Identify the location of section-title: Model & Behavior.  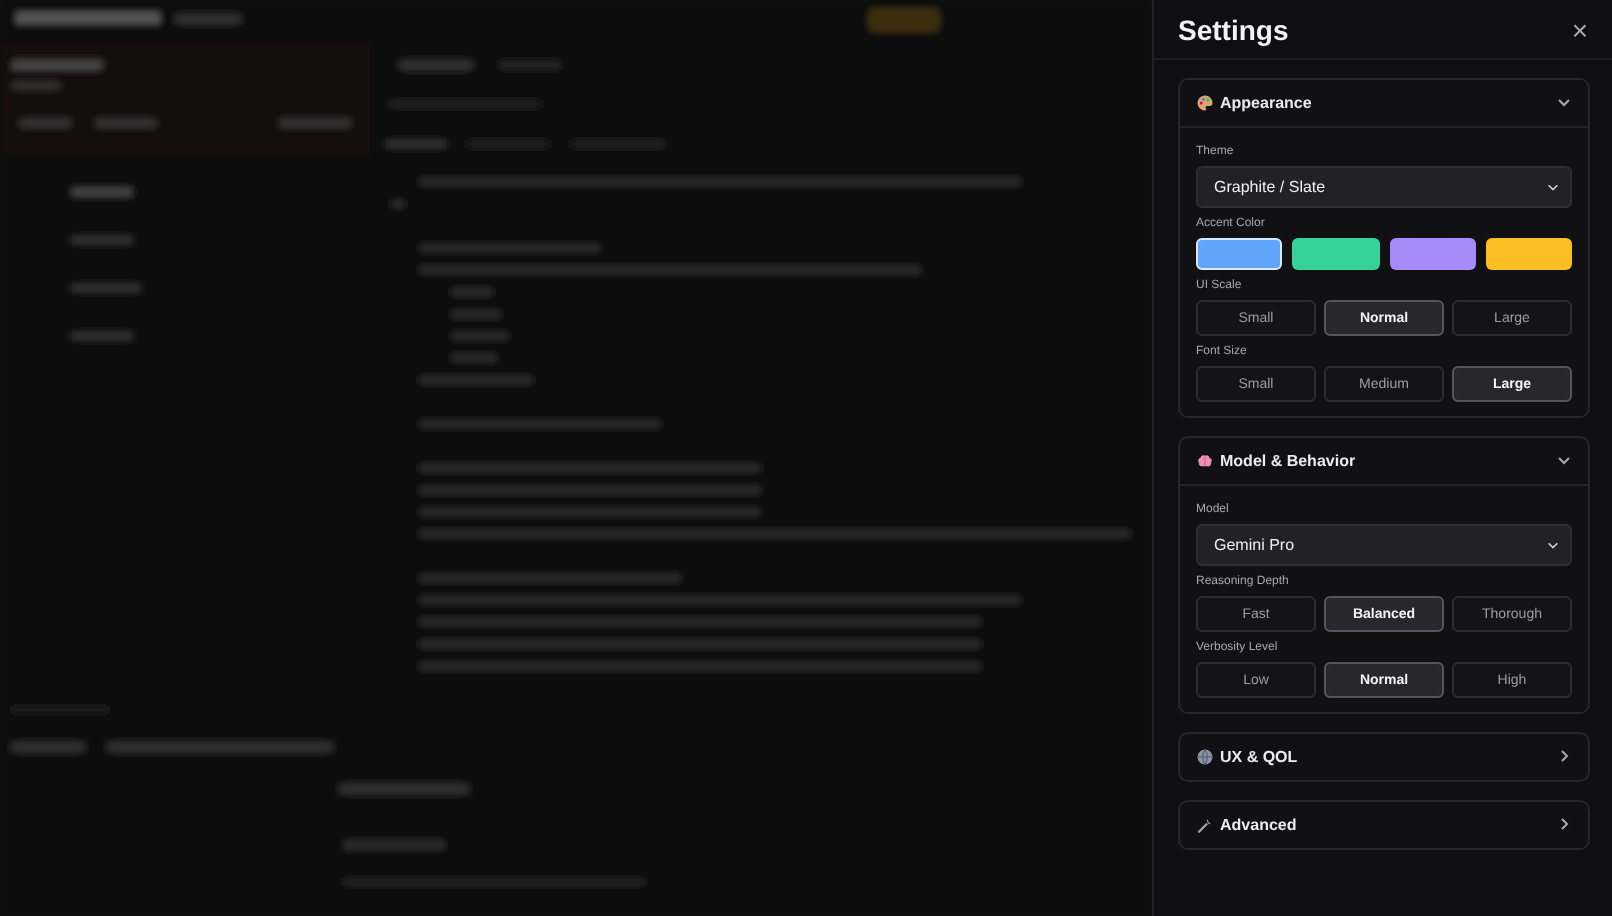
(1289, 460).